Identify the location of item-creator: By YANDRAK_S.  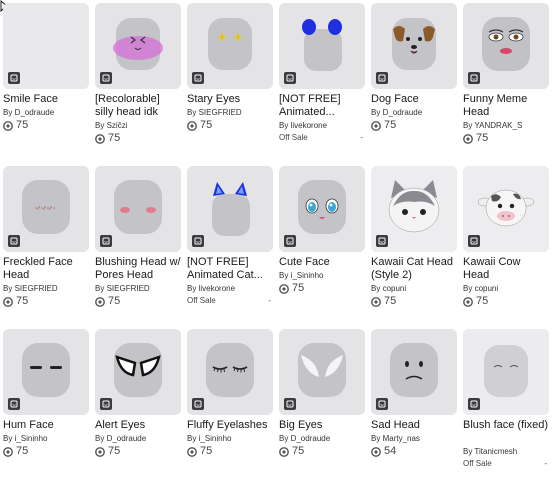
(506, 126).